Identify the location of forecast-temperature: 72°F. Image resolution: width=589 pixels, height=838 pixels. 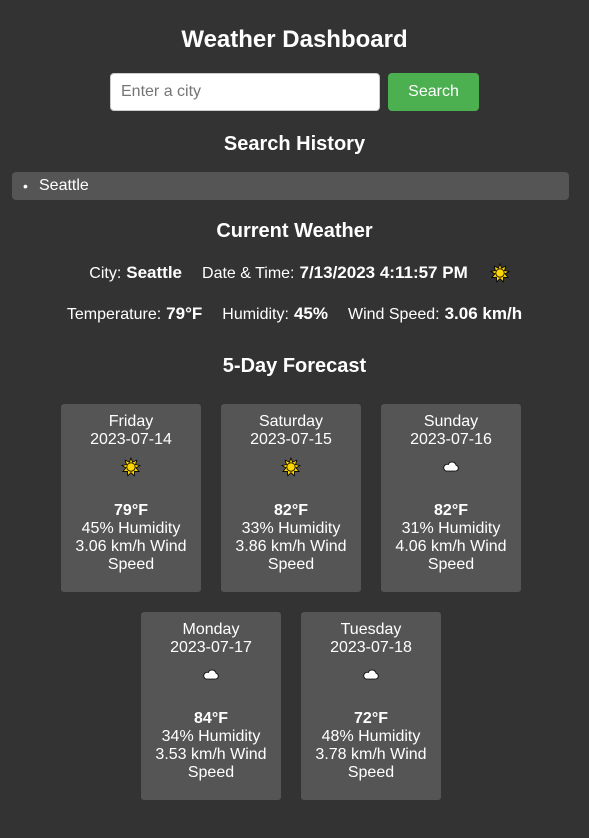
(371, 718).